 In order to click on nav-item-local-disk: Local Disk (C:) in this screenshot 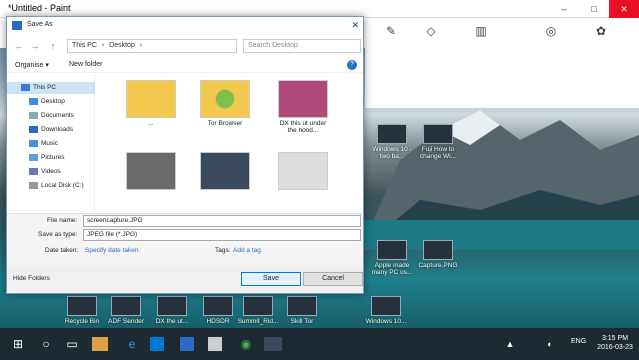, I will do `click(51, 186)`.